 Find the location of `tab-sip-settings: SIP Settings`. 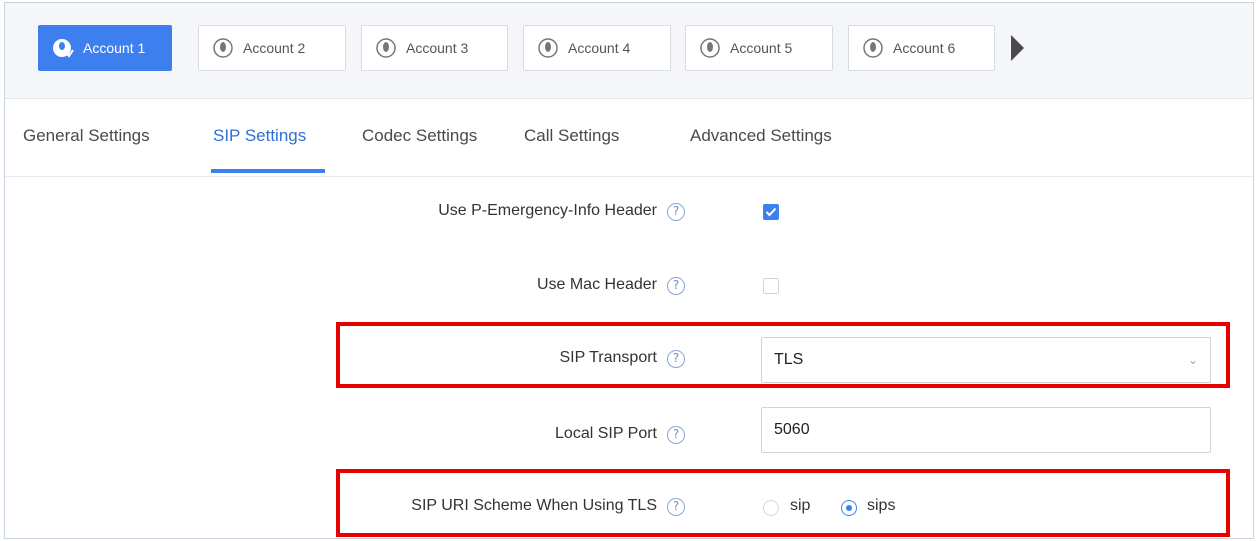

tab-sip-settings: SIP Settings is located at coordinates (259, 136).